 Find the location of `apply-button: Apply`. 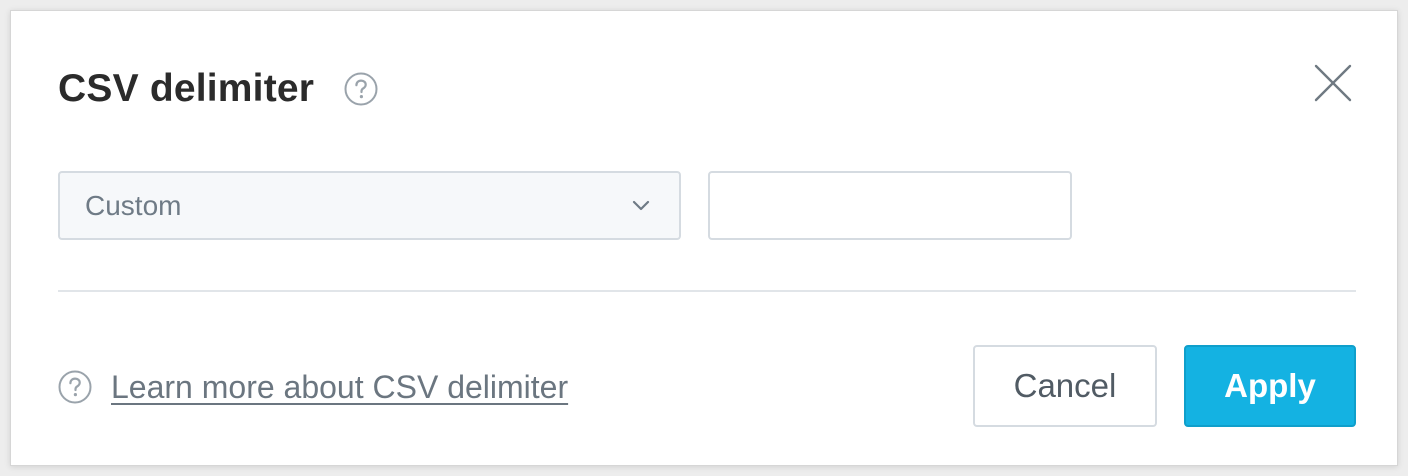

apply-button: Apply is located at coordinates (1270, 386).